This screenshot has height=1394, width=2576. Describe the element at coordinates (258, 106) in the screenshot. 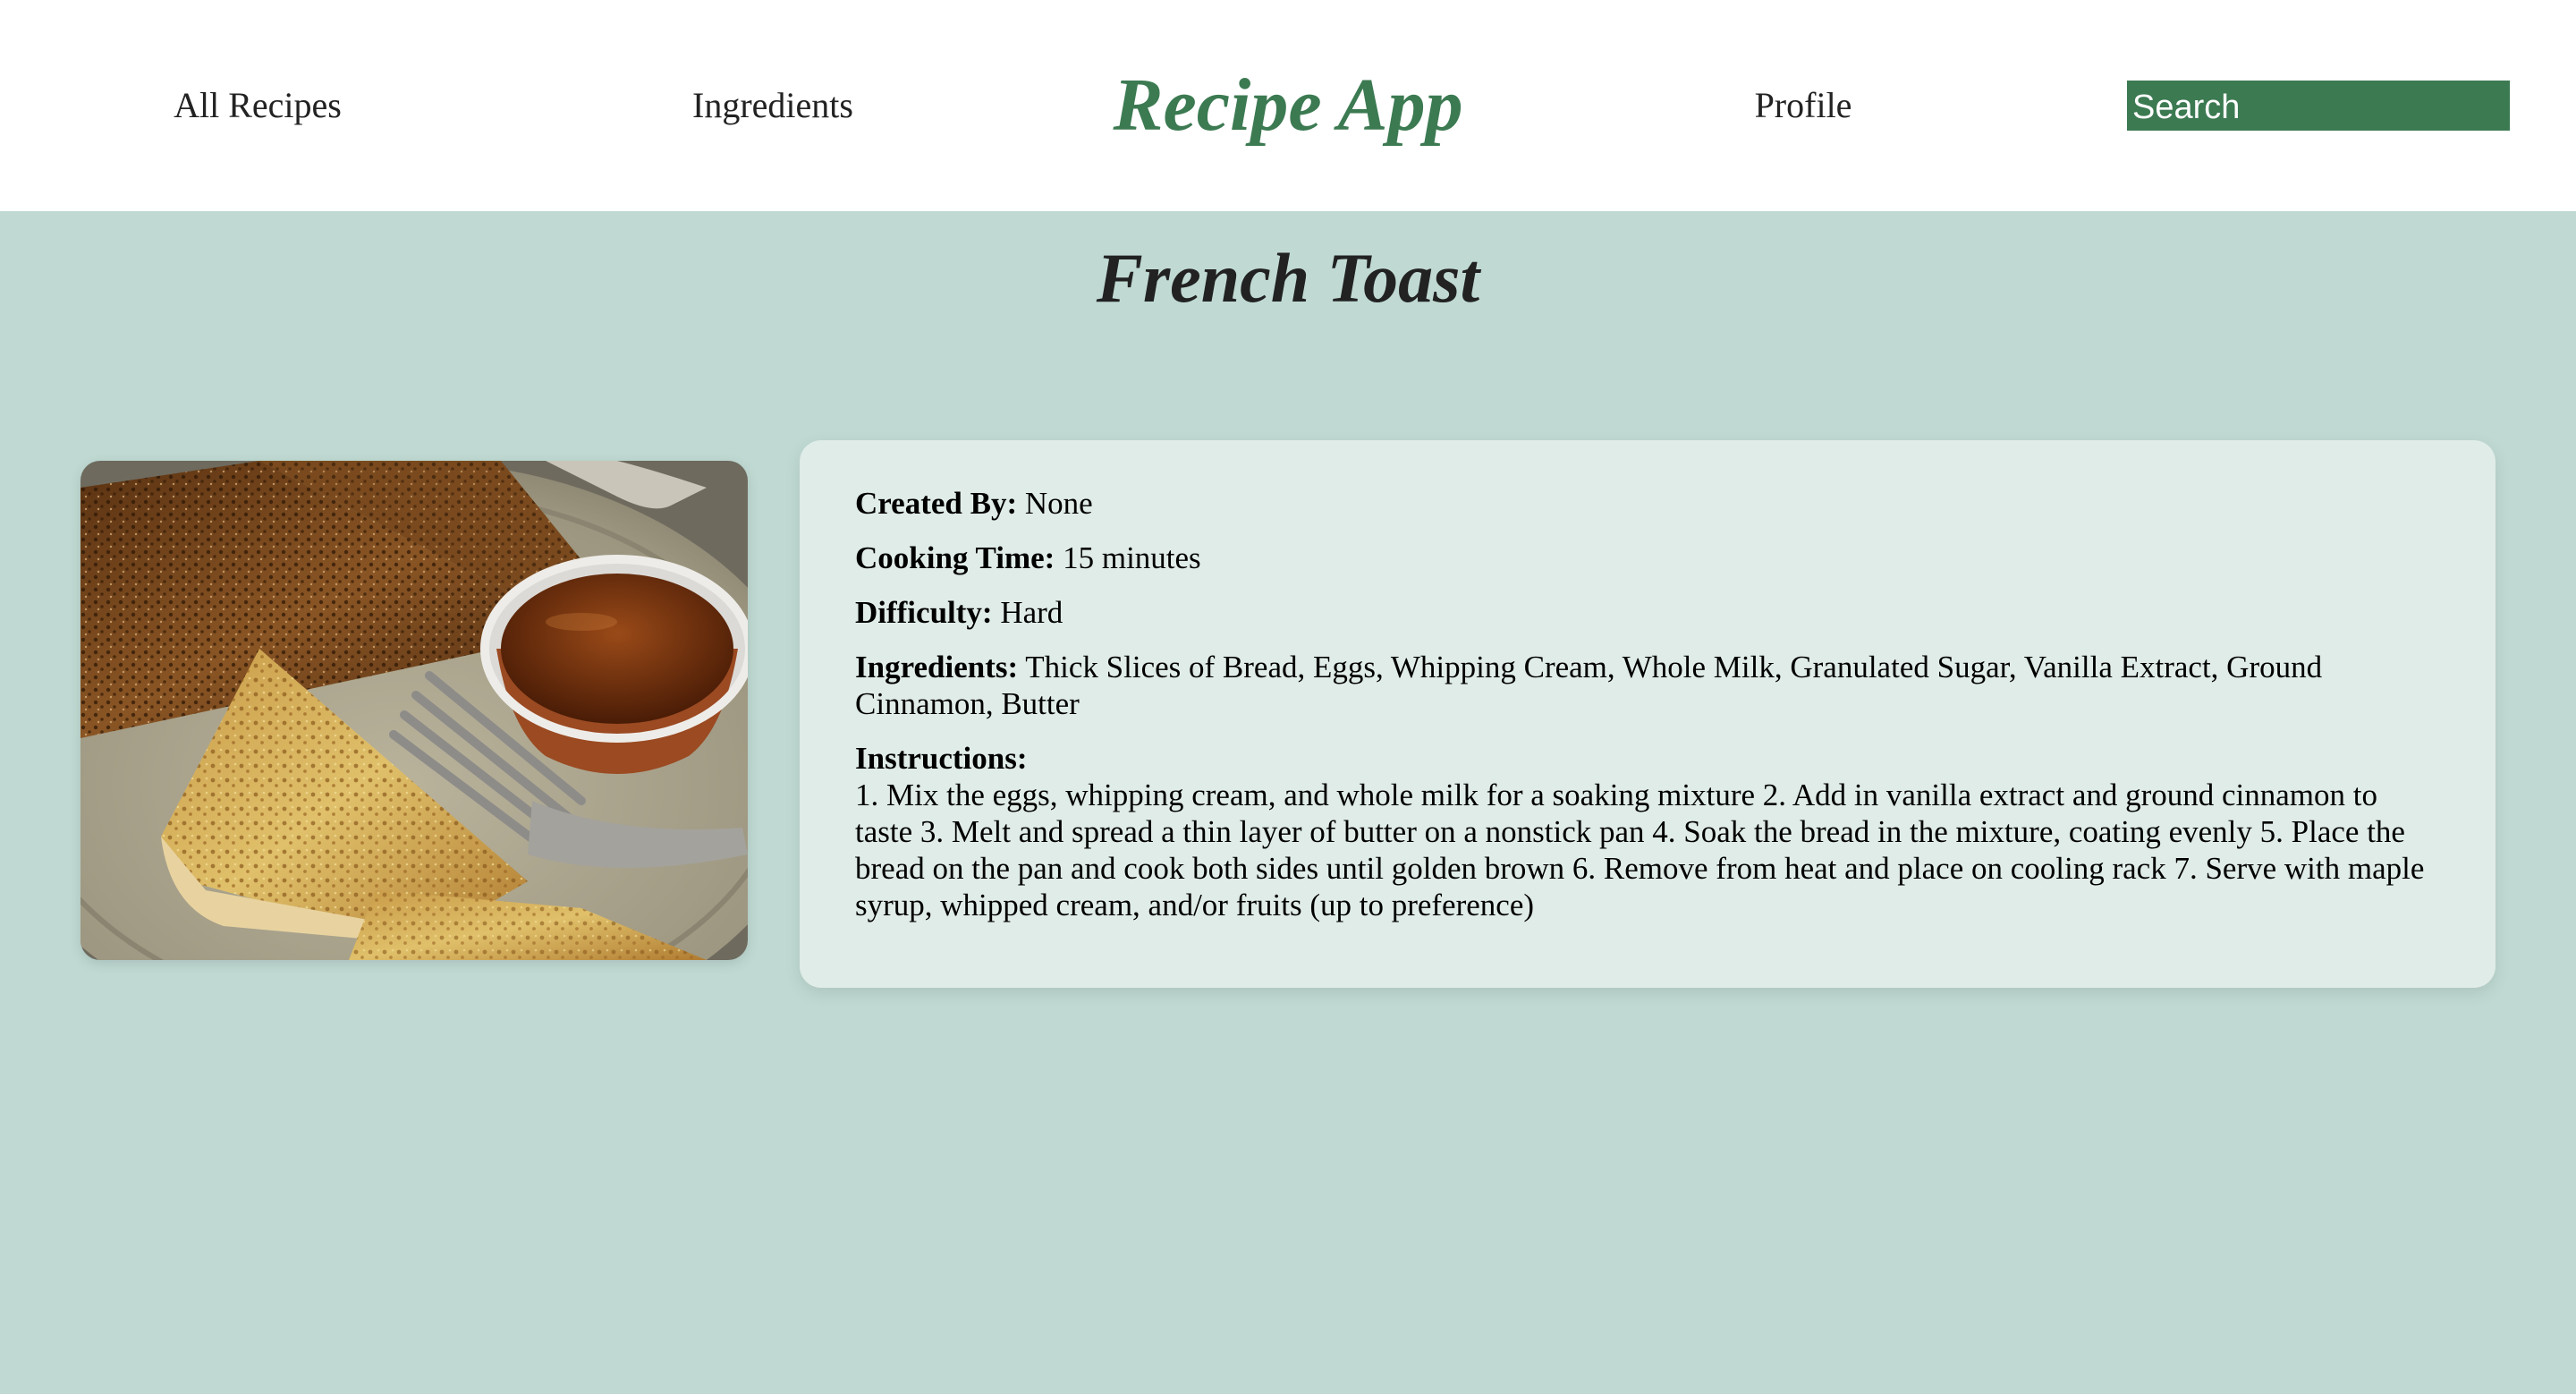

I see `nav-link-all-recipes: All Recipes` at that location.